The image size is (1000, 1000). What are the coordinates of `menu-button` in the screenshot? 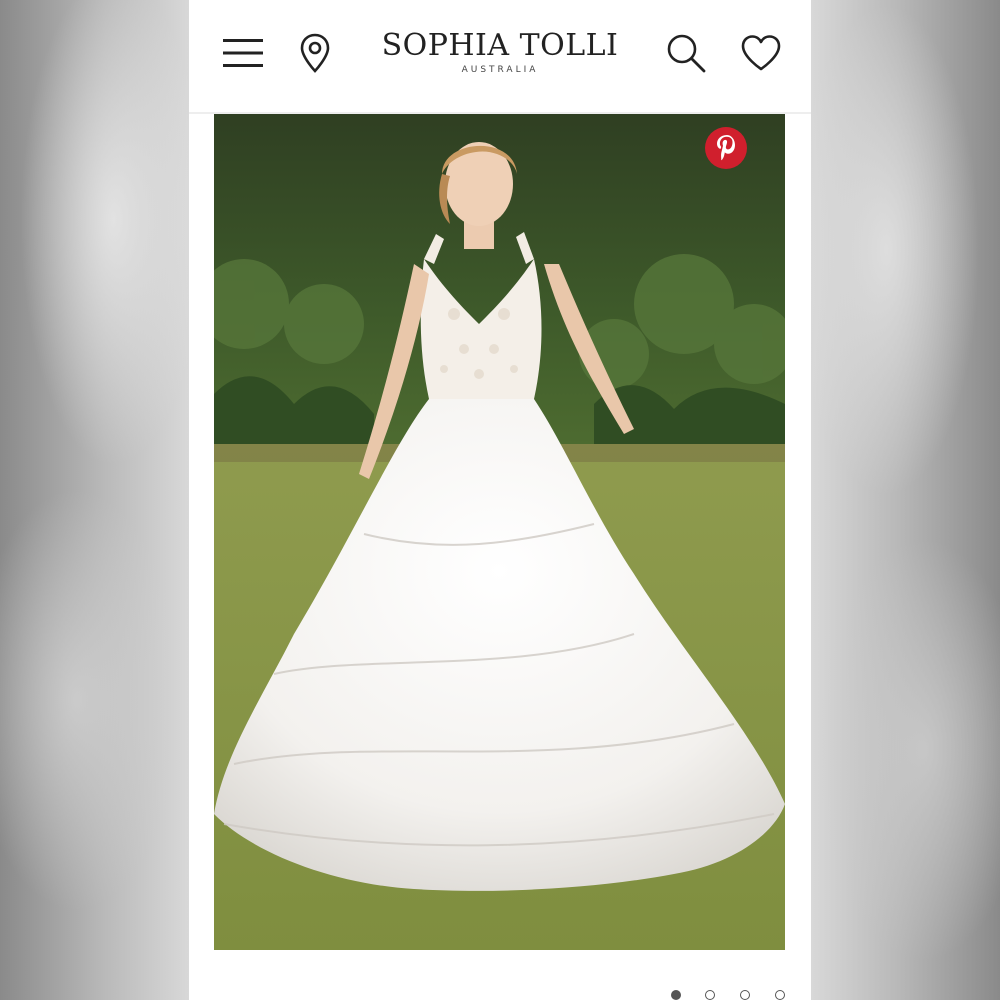 It's located at (243, 53).